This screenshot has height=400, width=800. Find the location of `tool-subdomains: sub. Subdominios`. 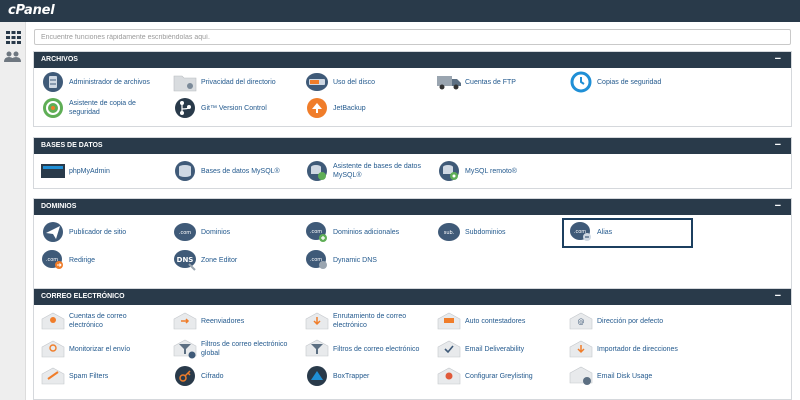

tool-subdomains: sub. Subdominios is located at coordinates (470, 232).